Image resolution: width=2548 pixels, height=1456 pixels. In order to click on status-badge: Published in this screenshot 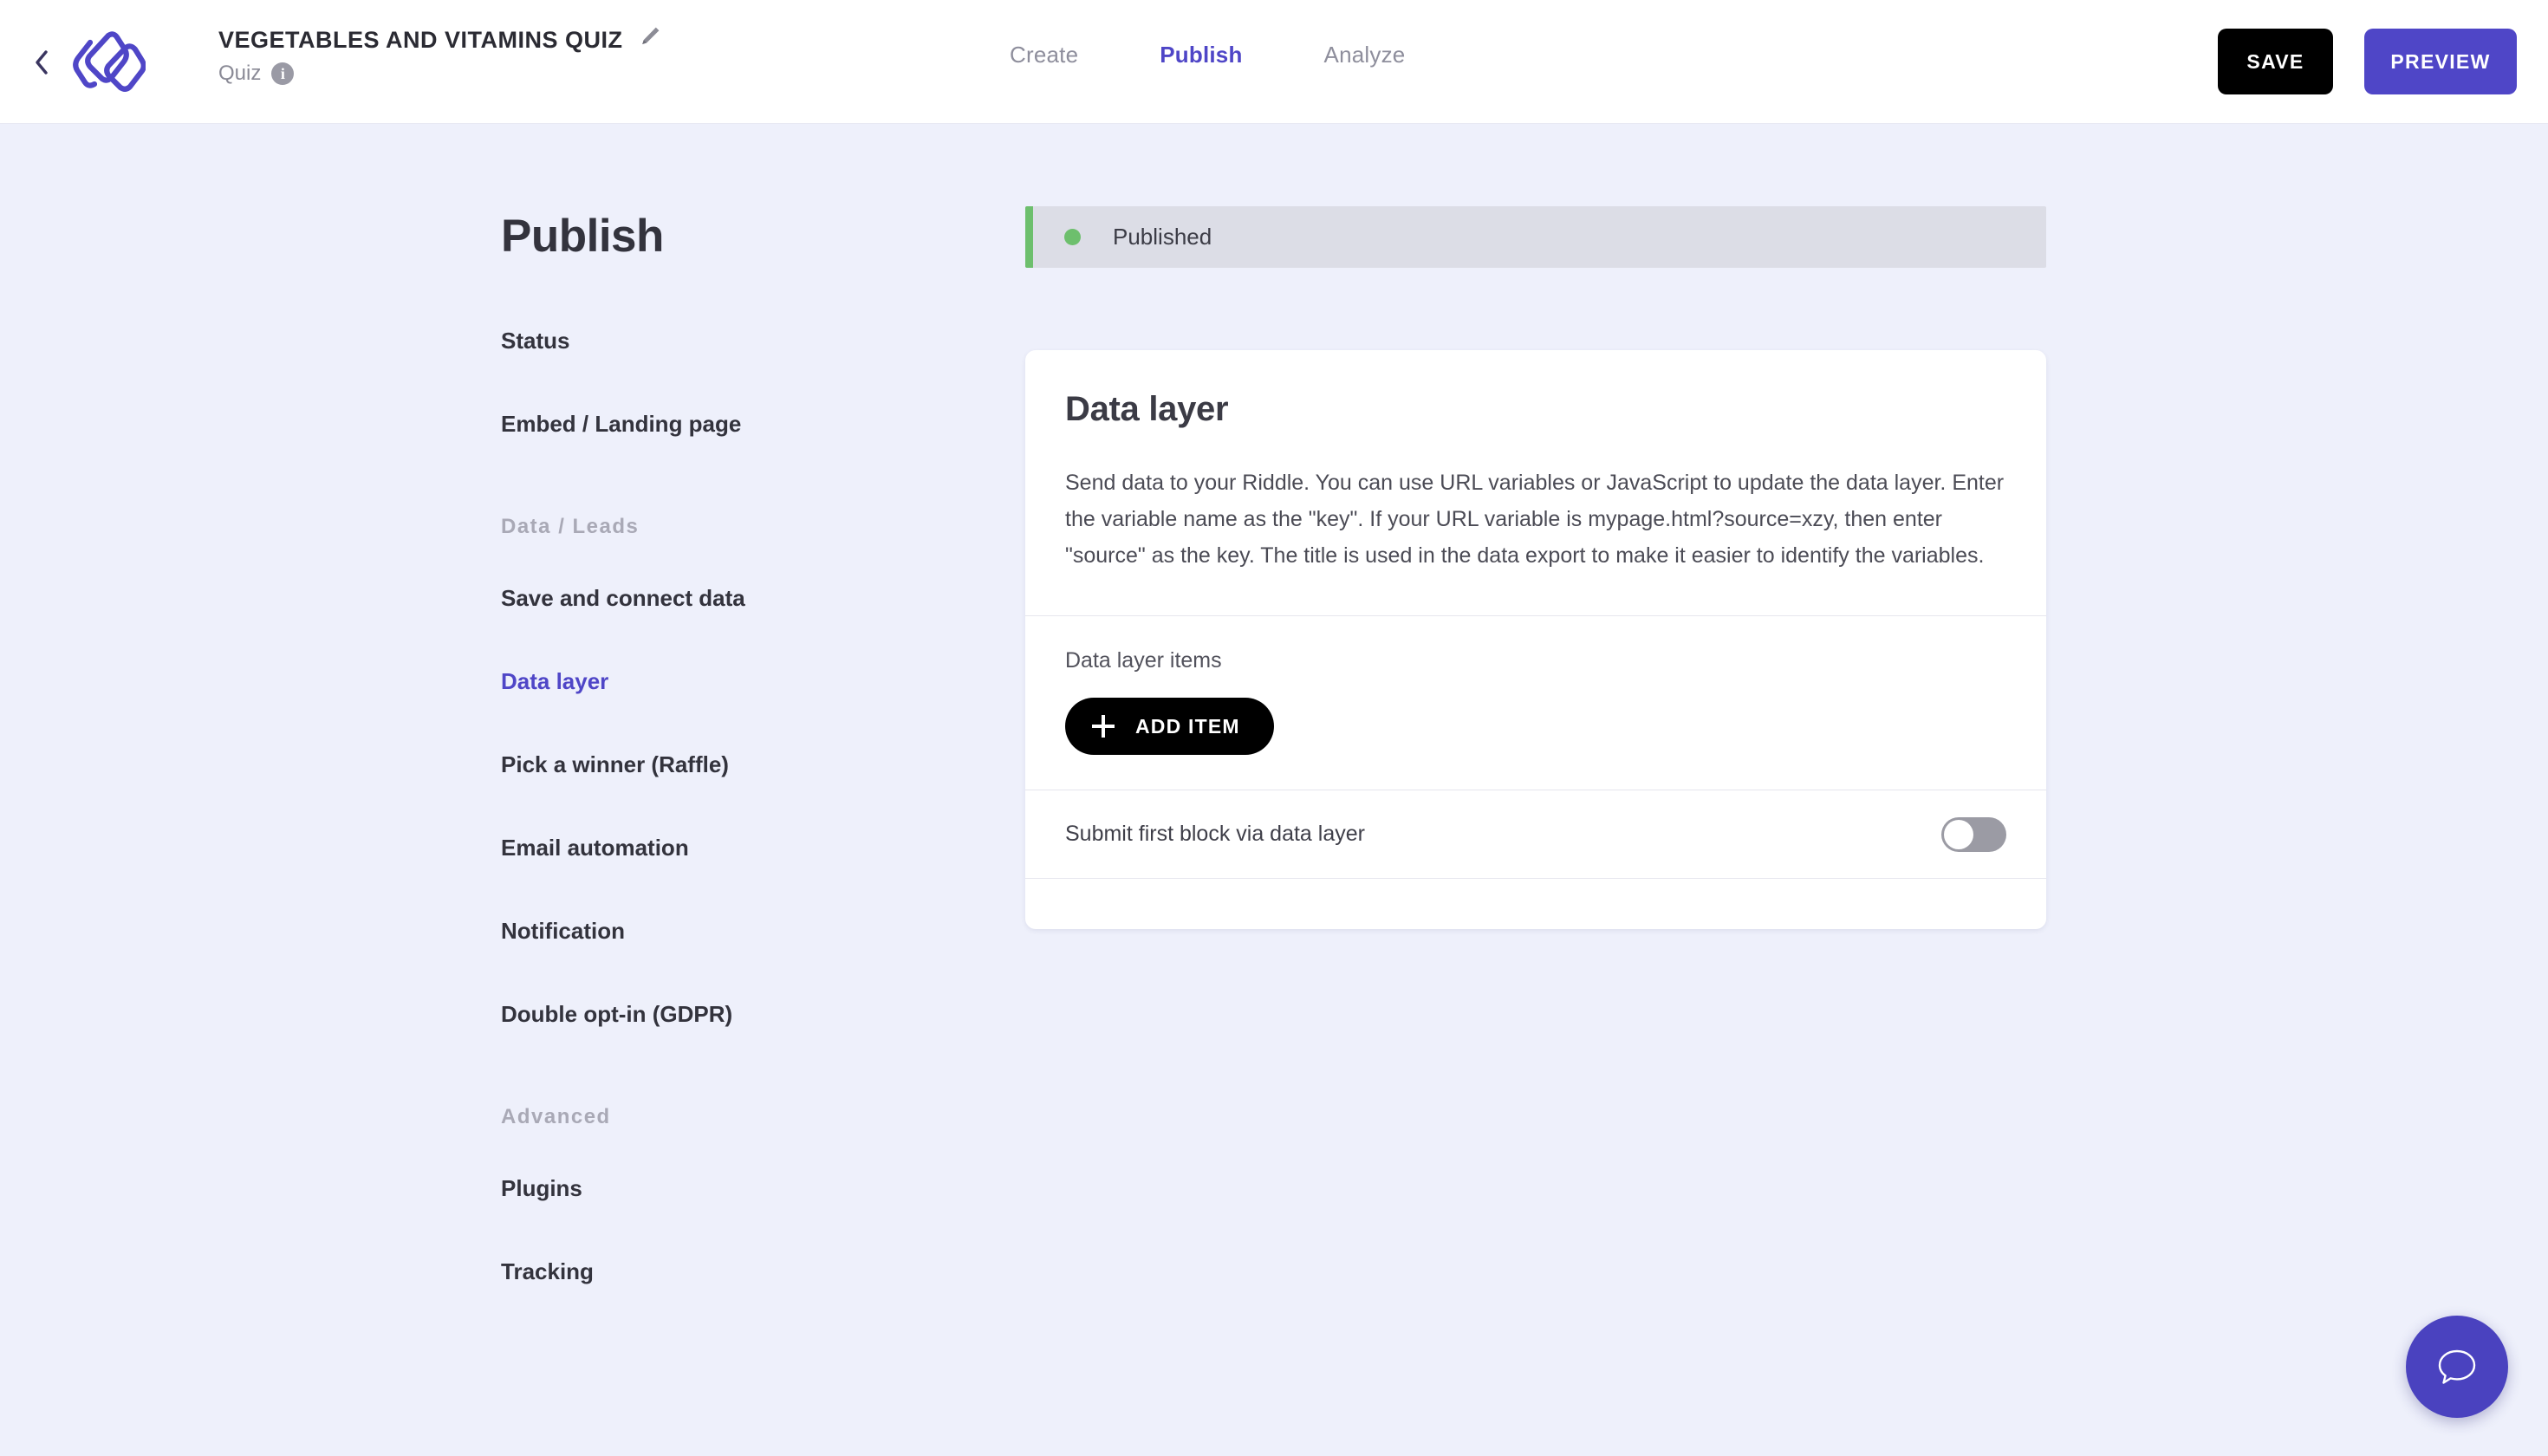, I will do `click(1535, 237)`.